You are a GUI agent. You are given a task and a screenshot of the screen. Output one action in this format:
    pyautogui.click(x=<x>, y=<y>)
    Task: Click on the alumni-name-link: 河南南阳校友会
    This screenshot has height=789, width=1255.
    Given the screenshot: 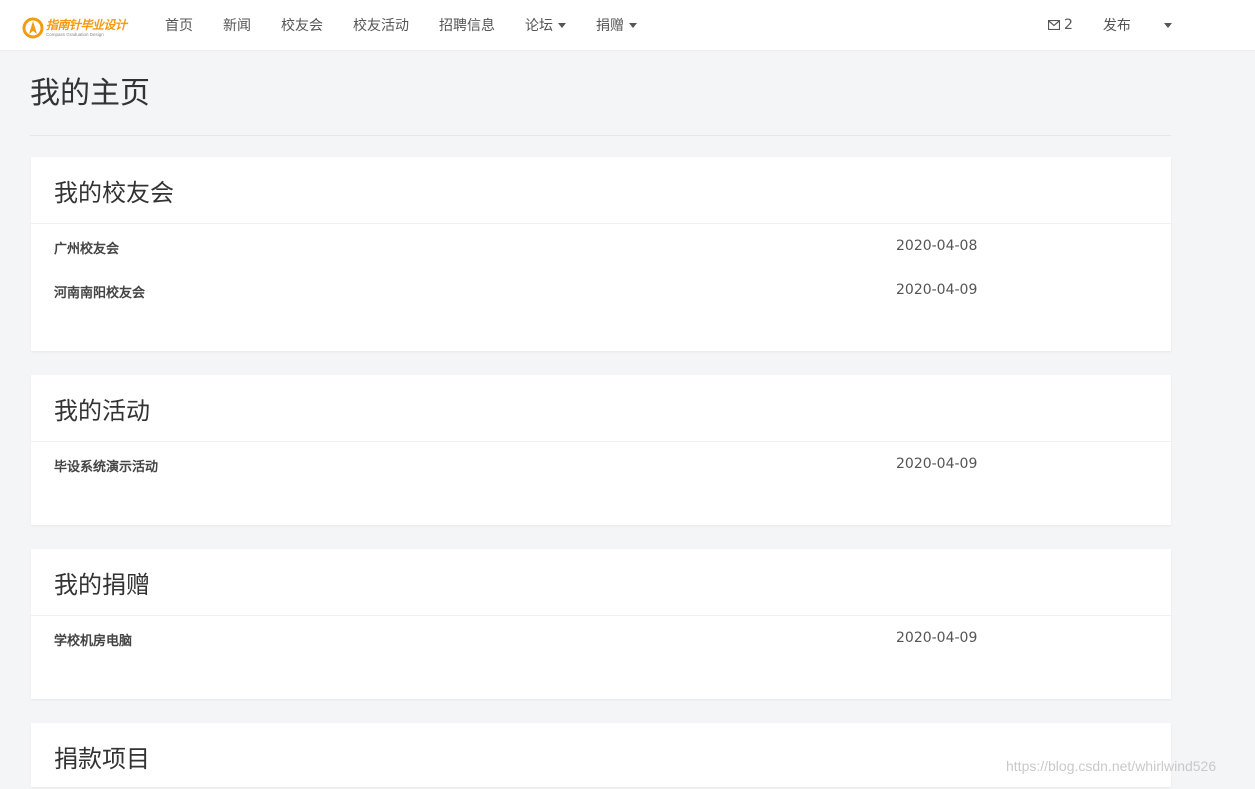 What is the action you would take?
    pyautogui.click(x=99, y=291)
    